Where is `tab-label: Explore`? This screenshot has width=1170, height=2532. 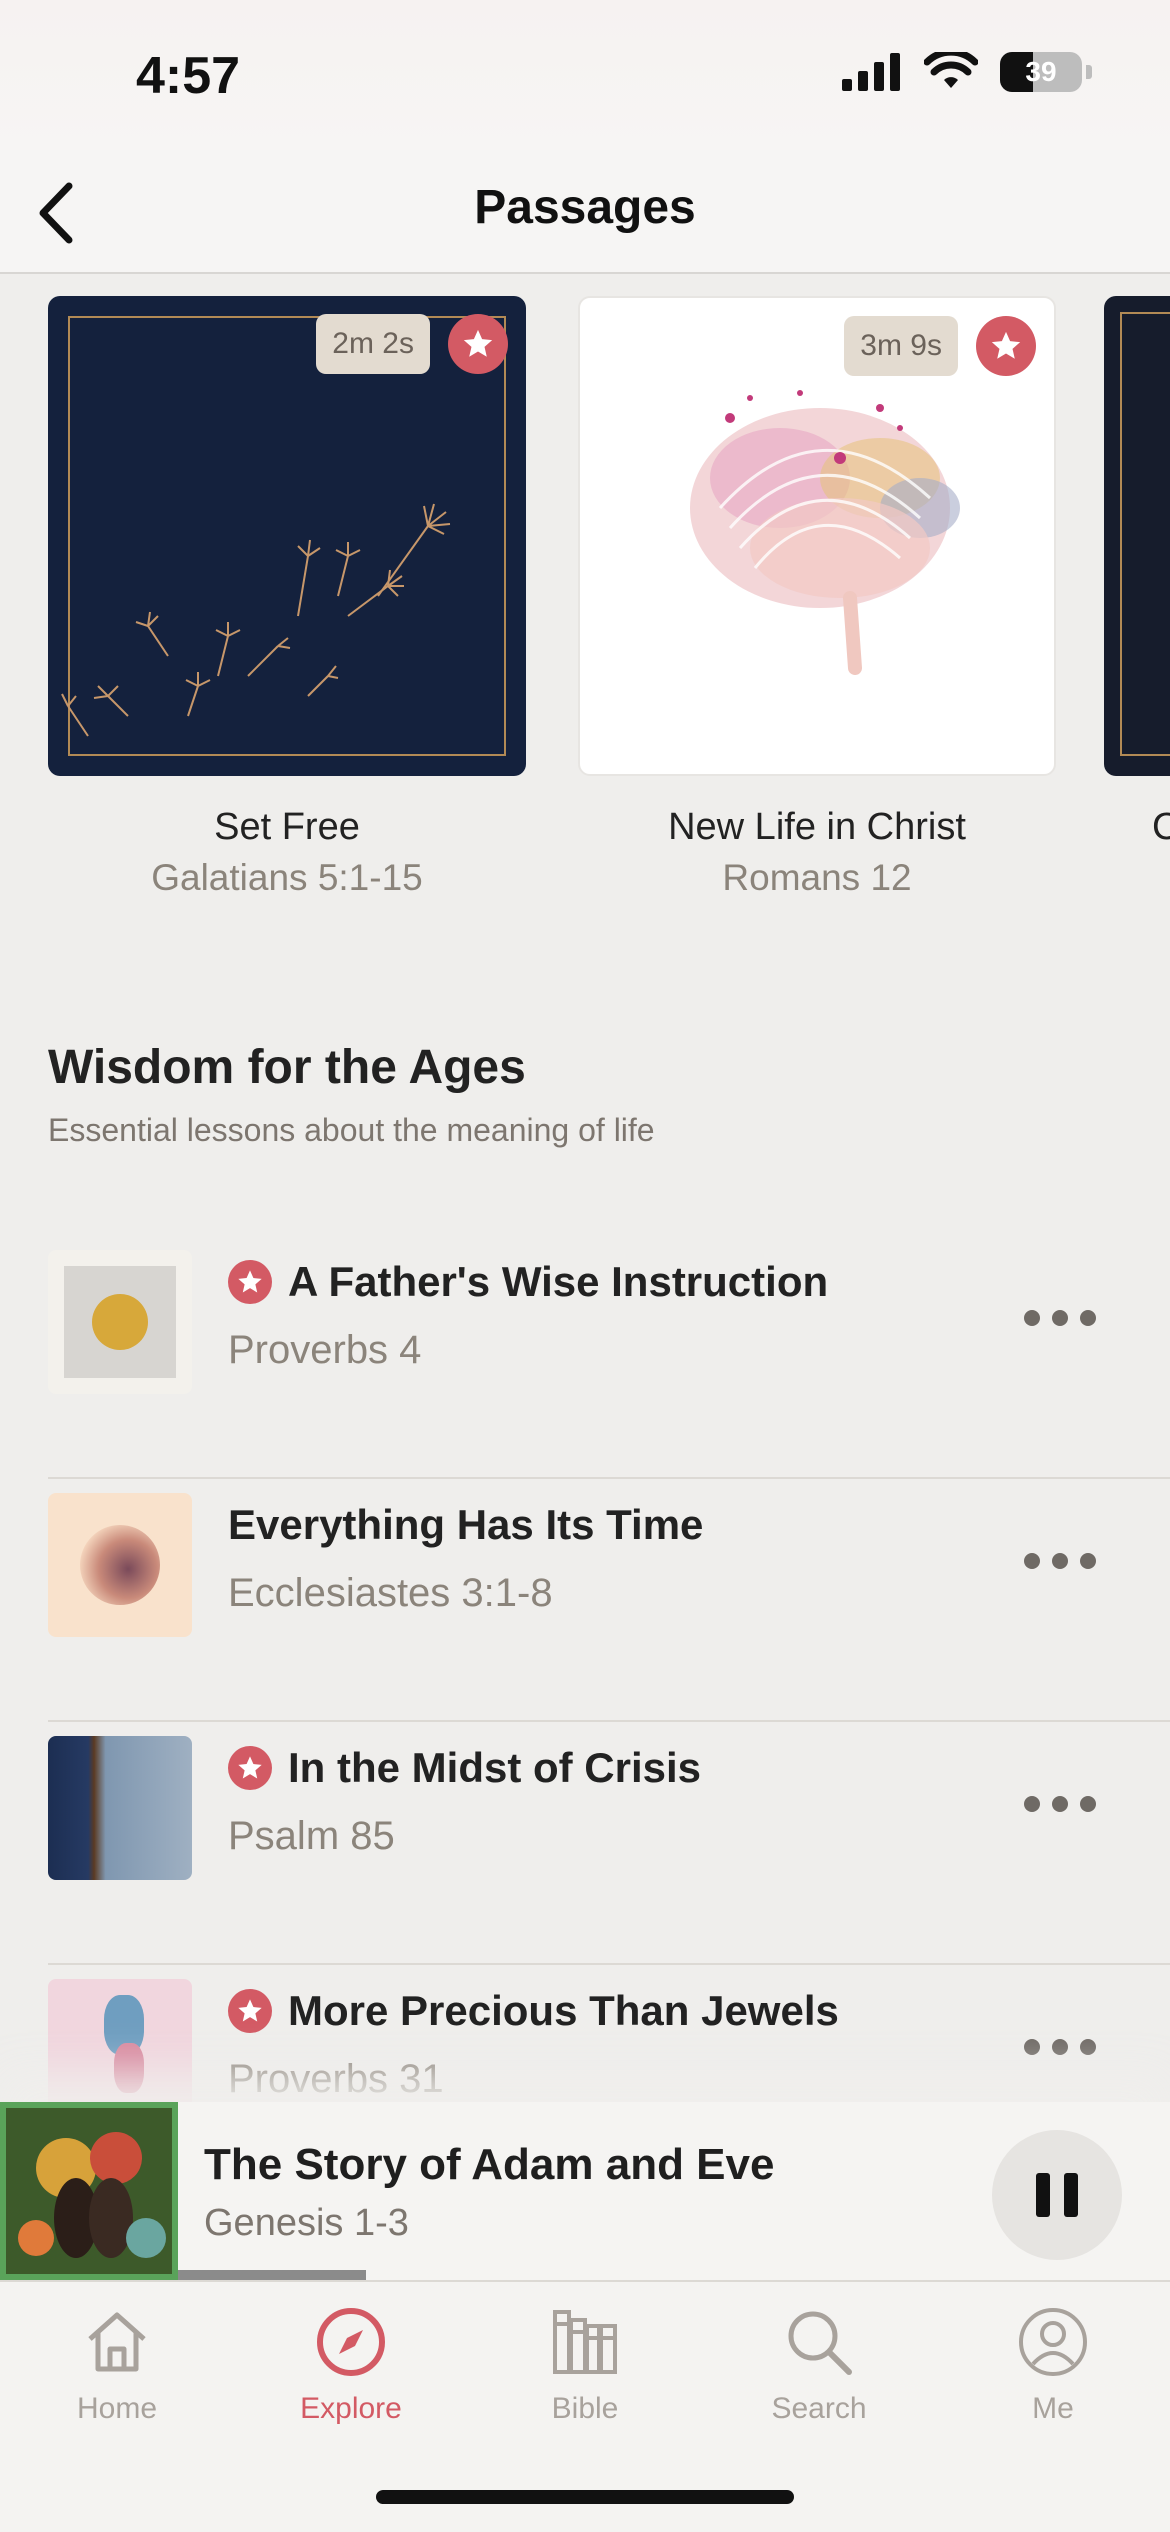
tab-label: Explore is located at coordinates (351, 2408).